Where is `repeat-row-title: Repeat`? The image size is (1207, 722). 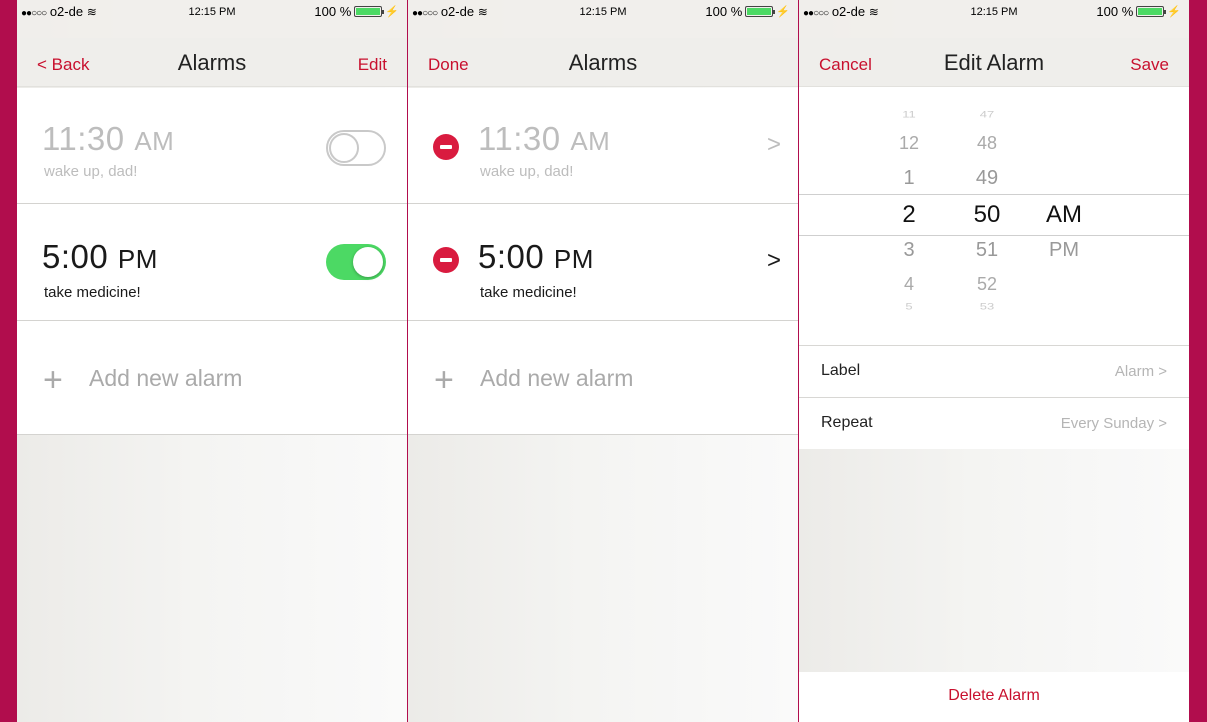 repeat-row-title: Repeat is located at coordinates (847, 422).